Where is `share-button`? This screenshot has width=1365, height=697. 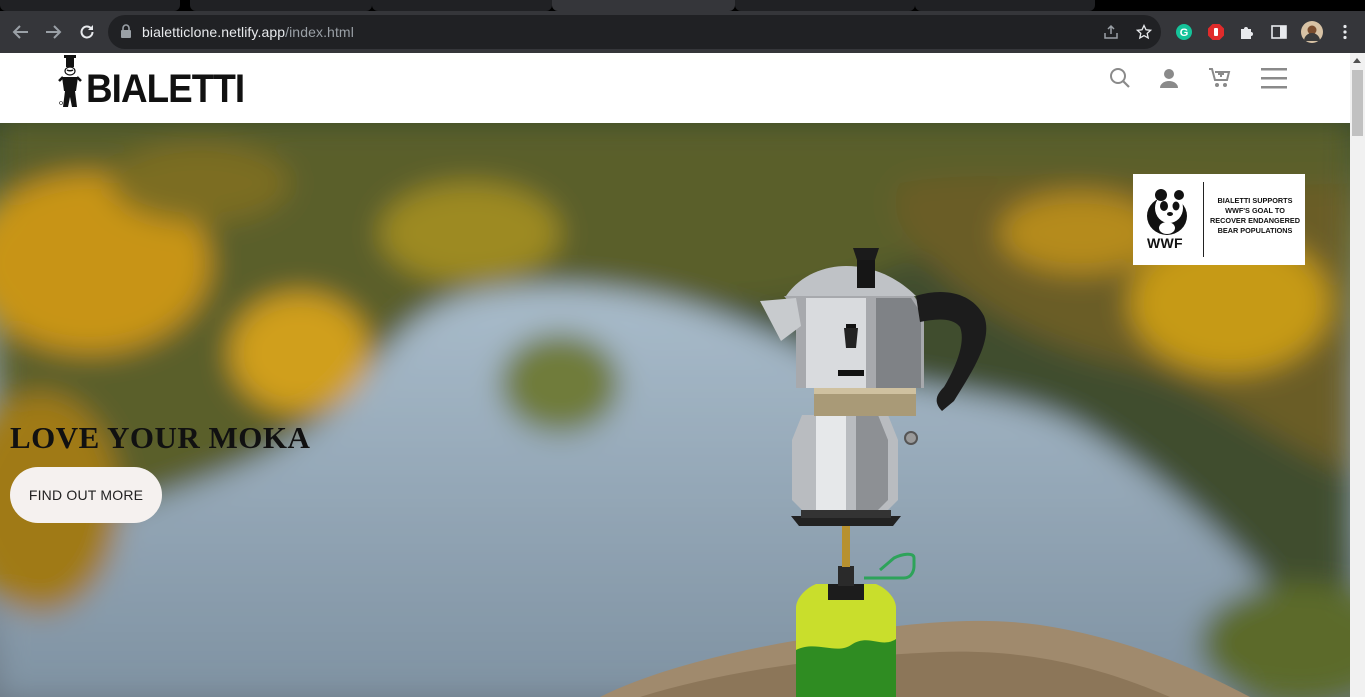 share-button is located at coordinates (1111, 32).